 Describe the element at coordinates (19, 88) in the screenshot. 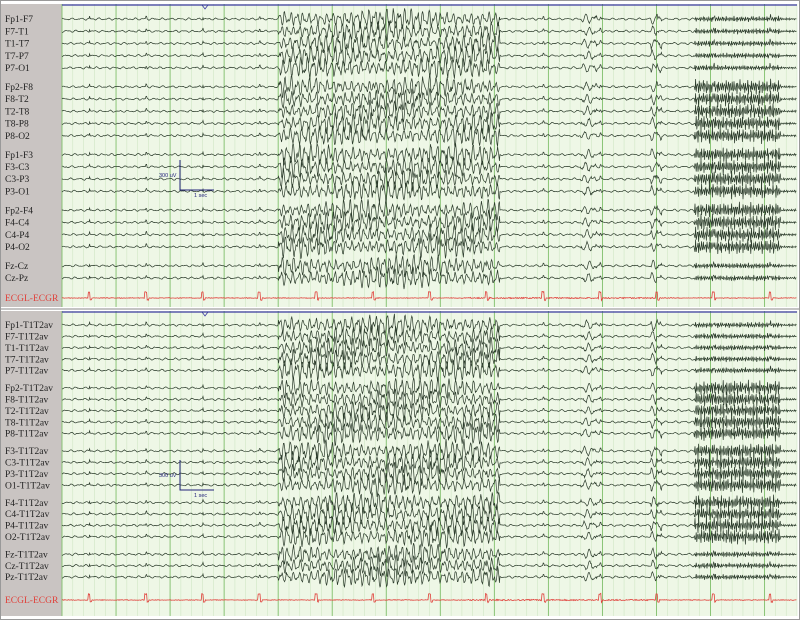

I see `channel-label: Fp2-F8` at that location.